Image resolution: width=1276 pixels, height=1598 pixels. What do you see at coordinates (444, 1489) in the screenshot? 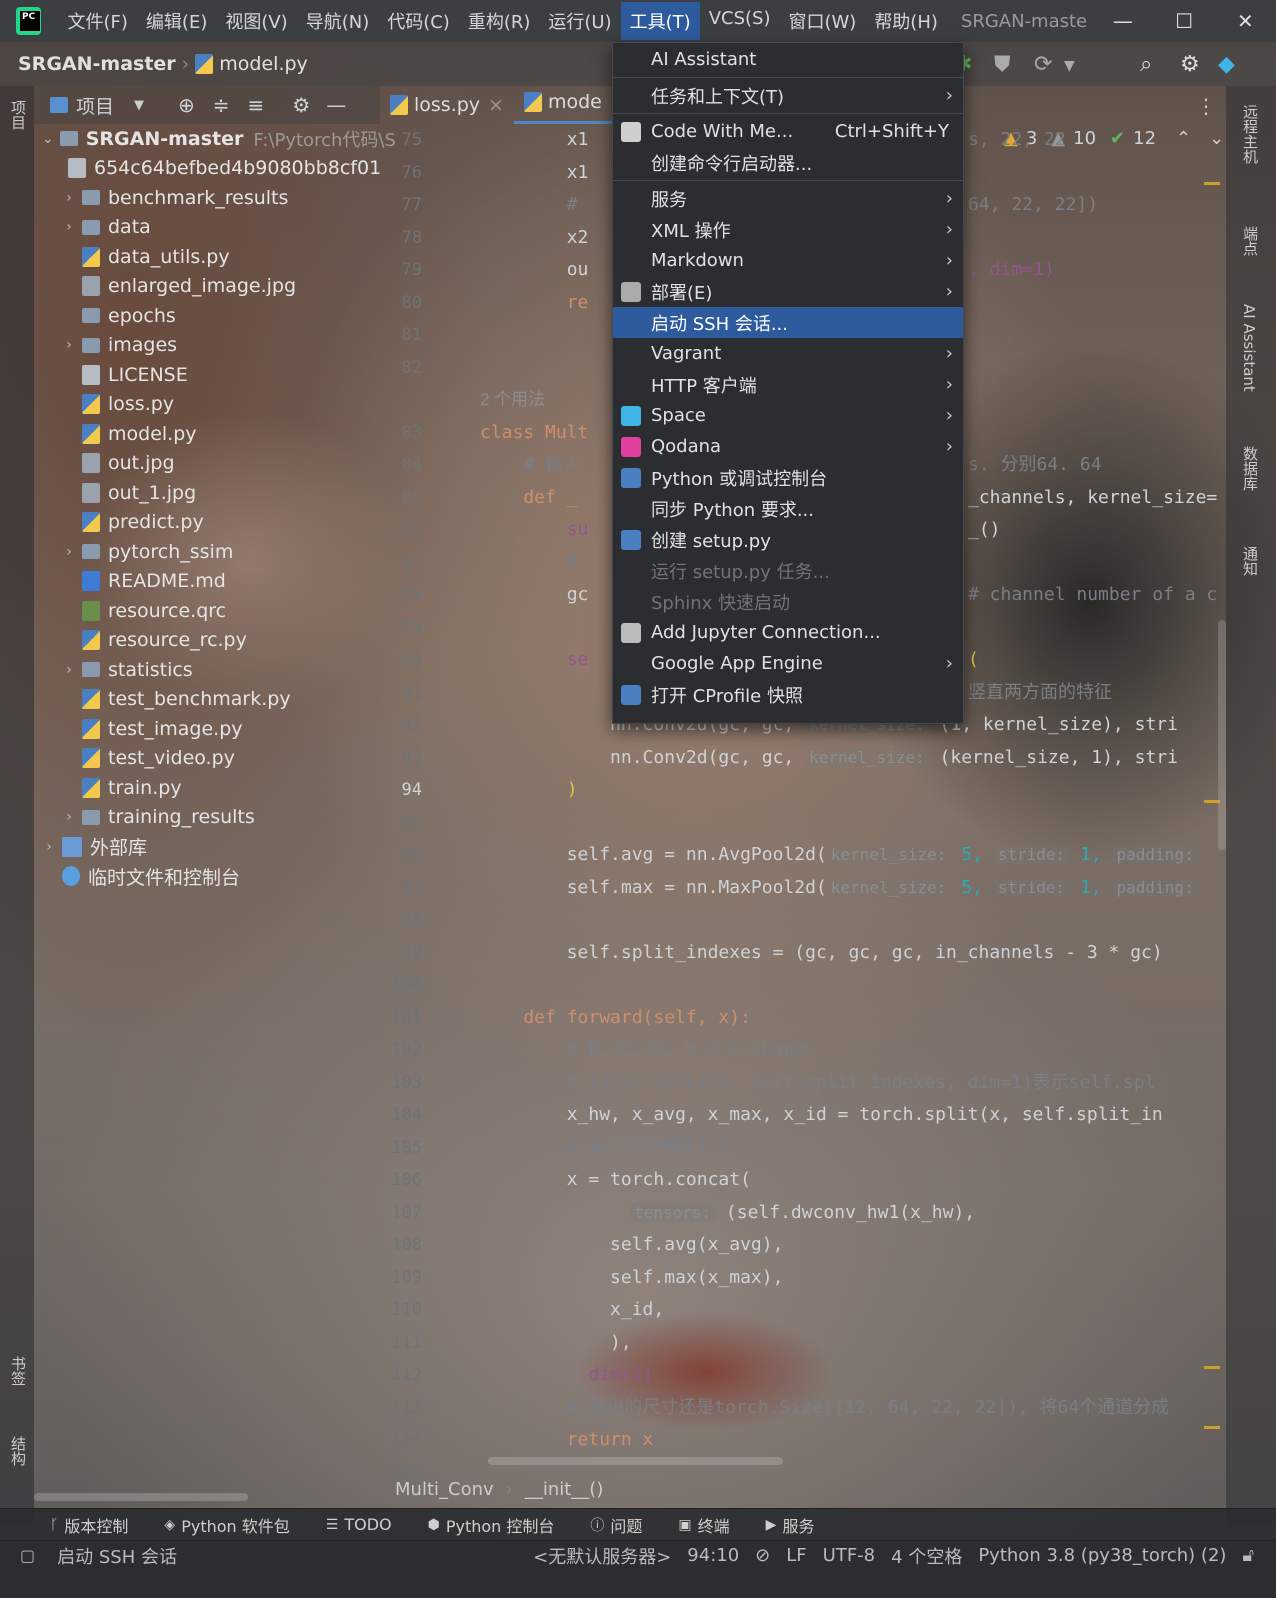
I see `breadcrumb-class: Multi_Conv` at bounding box center [444, 1489].